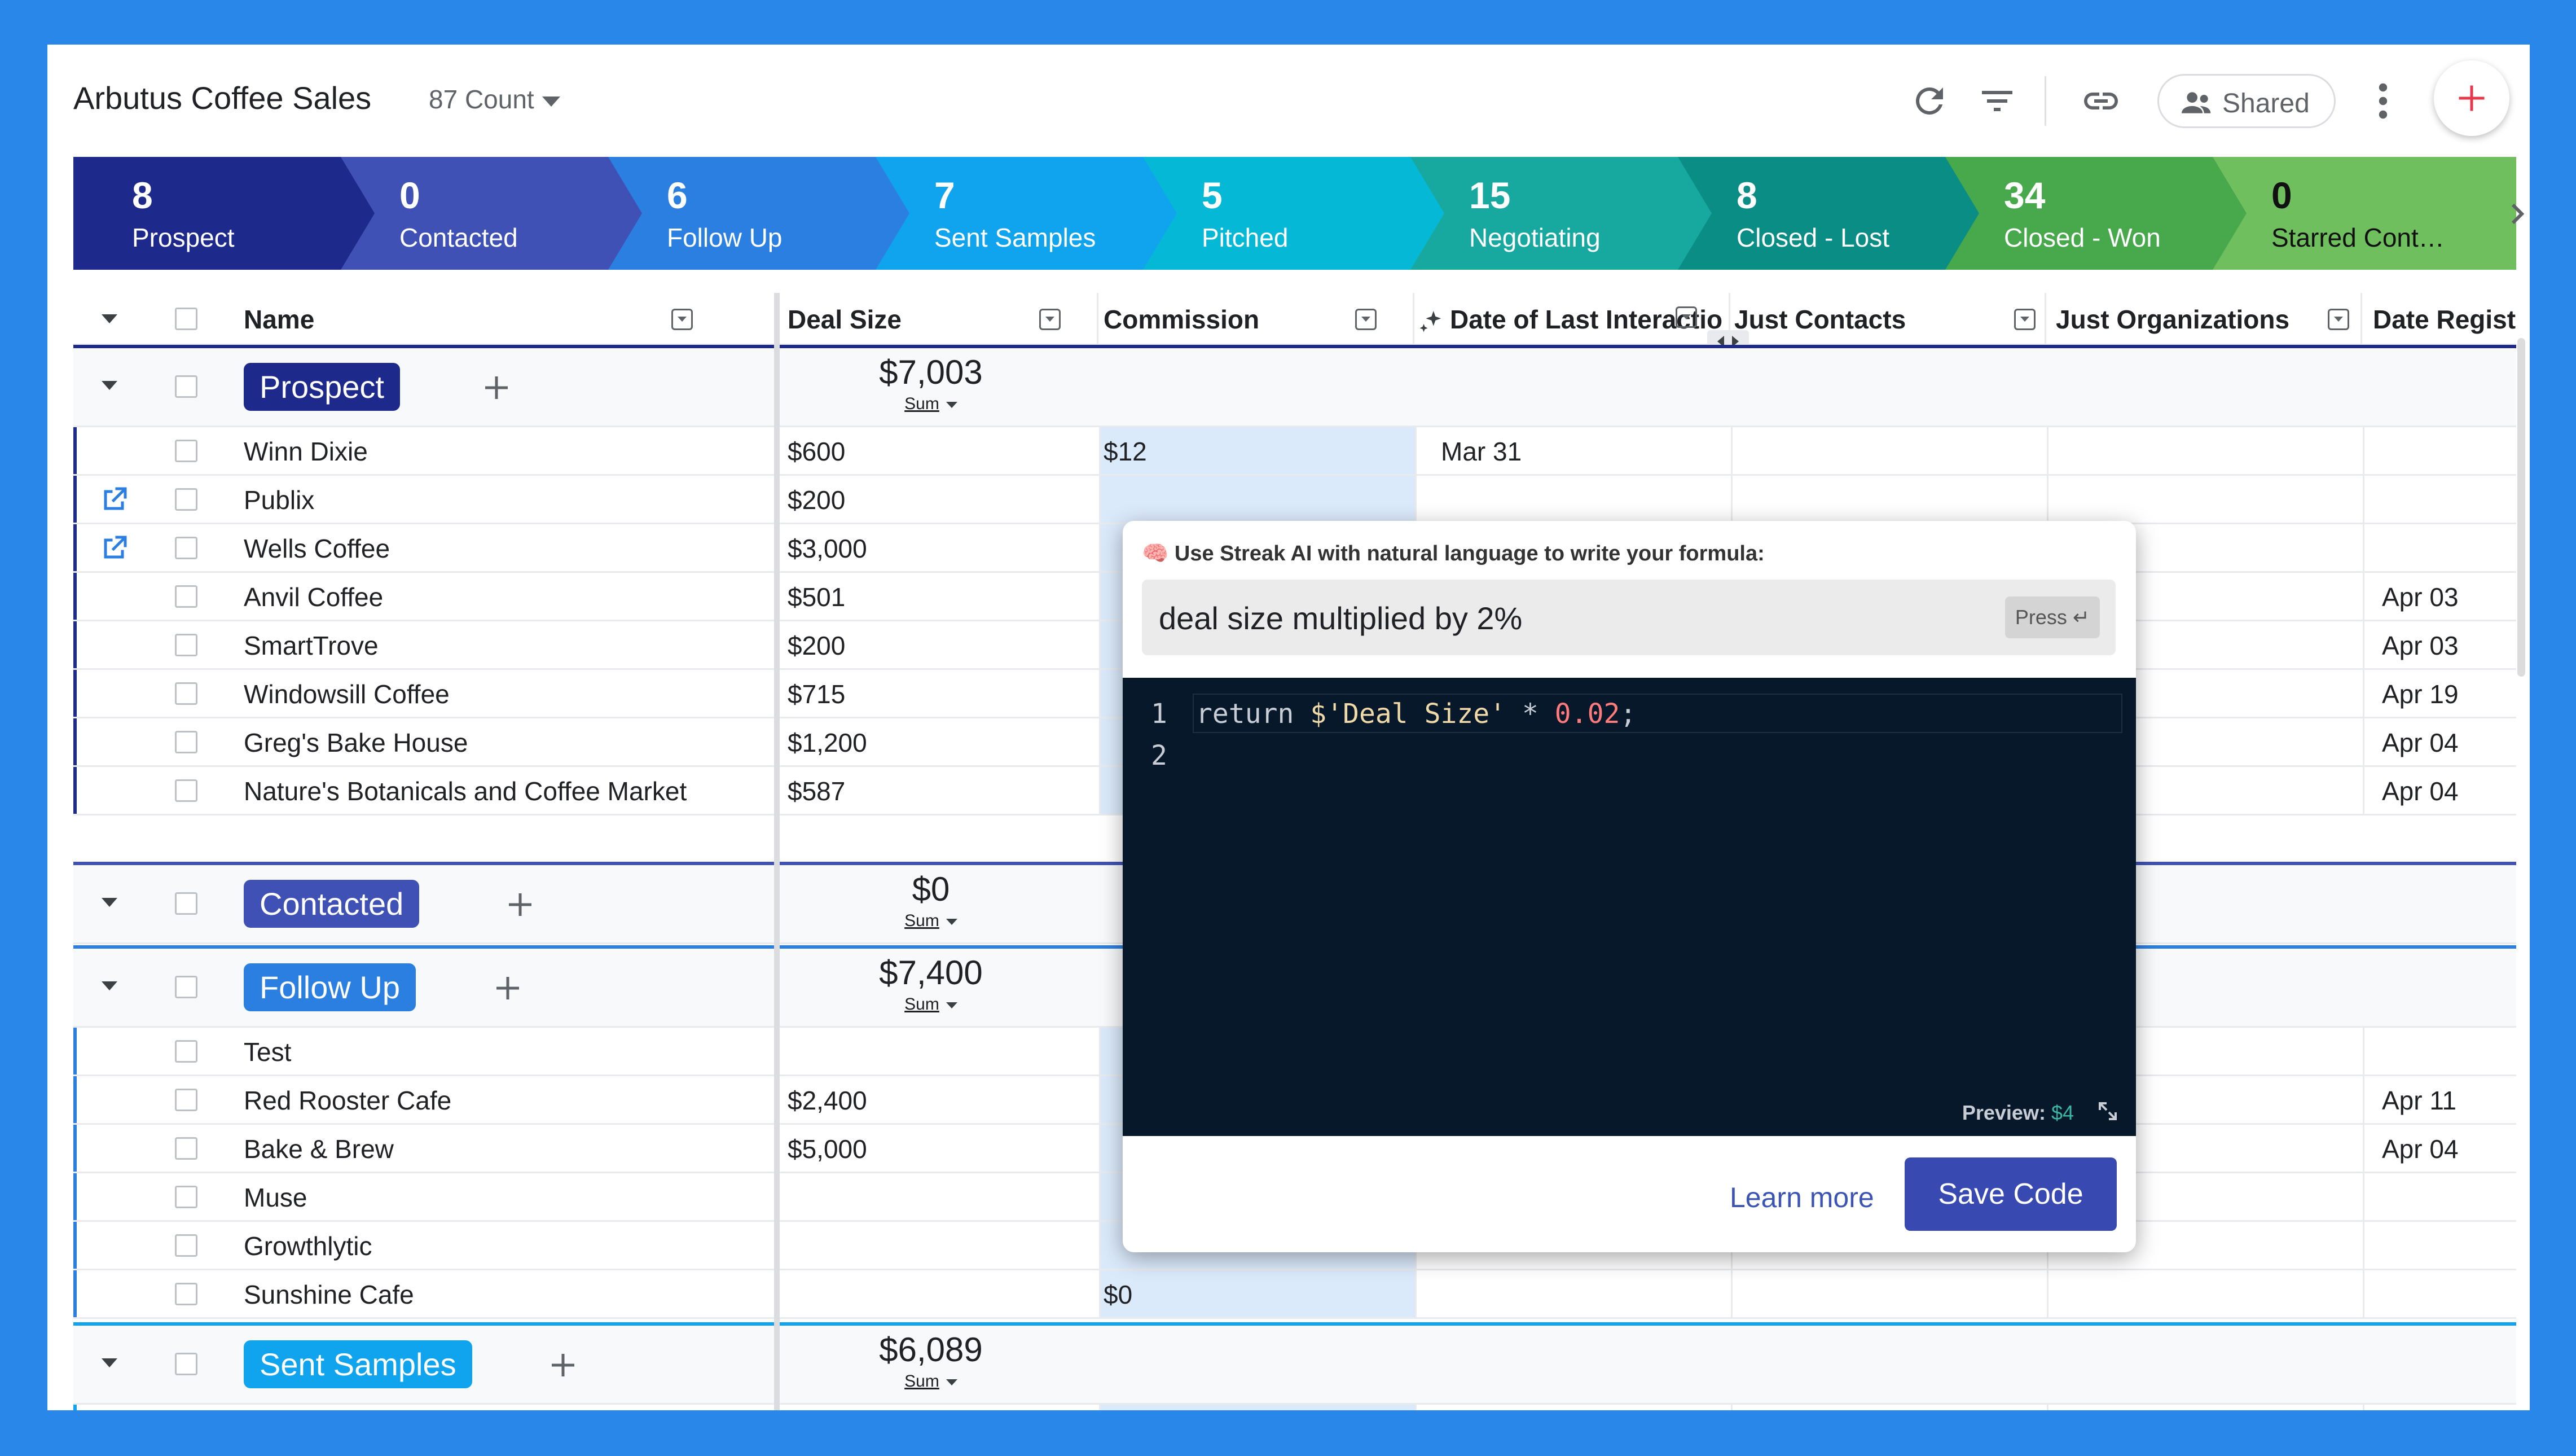 This screenshot has width=2576, height=1456. Describe the element at coordinates (934, 694) in the screenshot. I see `cell-deal-size: $715` at that location.